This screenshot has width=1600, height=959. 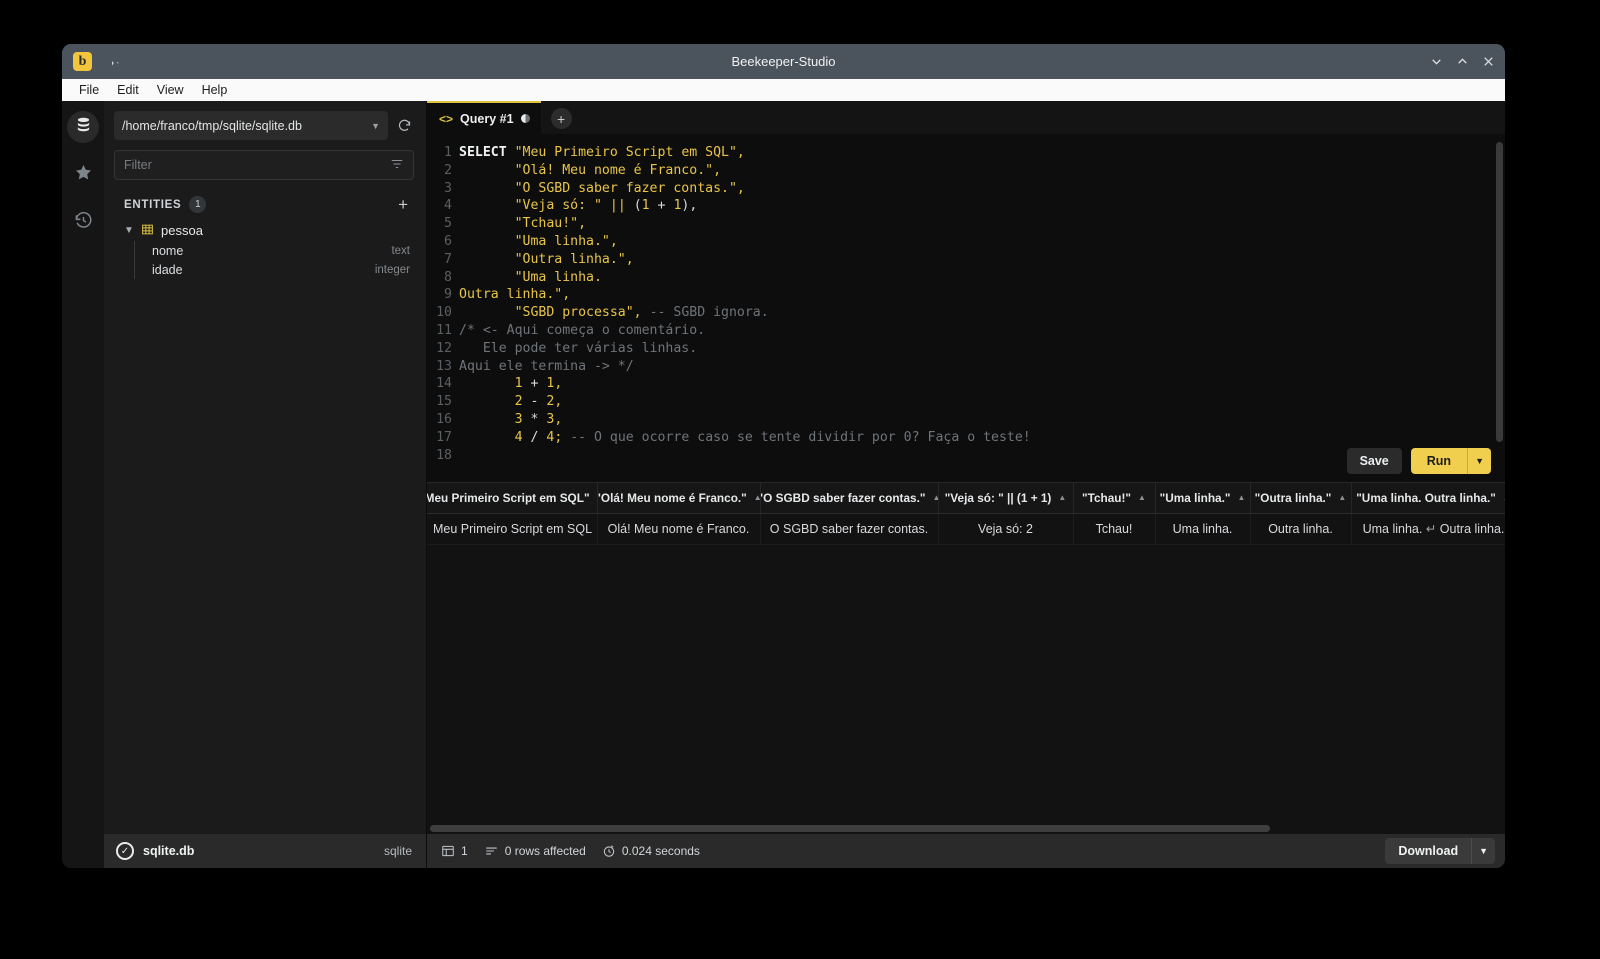 What do you see at coordinates (614, 313) in the screenshot?
I see `line-content: "SGBD processa", -- SGBD ignora.` at bounding box center [614, 313].